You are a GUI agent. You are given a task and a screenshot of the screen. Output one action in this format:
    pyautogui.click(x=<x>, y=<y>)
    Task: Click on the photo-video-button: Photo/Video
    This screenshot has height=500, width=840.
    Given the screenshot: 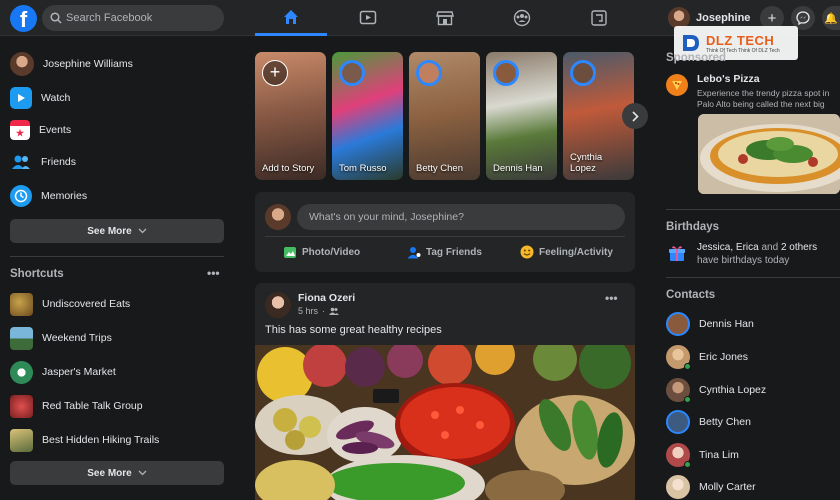 What is the action you would take?
    pyautogui.click(x=321, y=252)
    